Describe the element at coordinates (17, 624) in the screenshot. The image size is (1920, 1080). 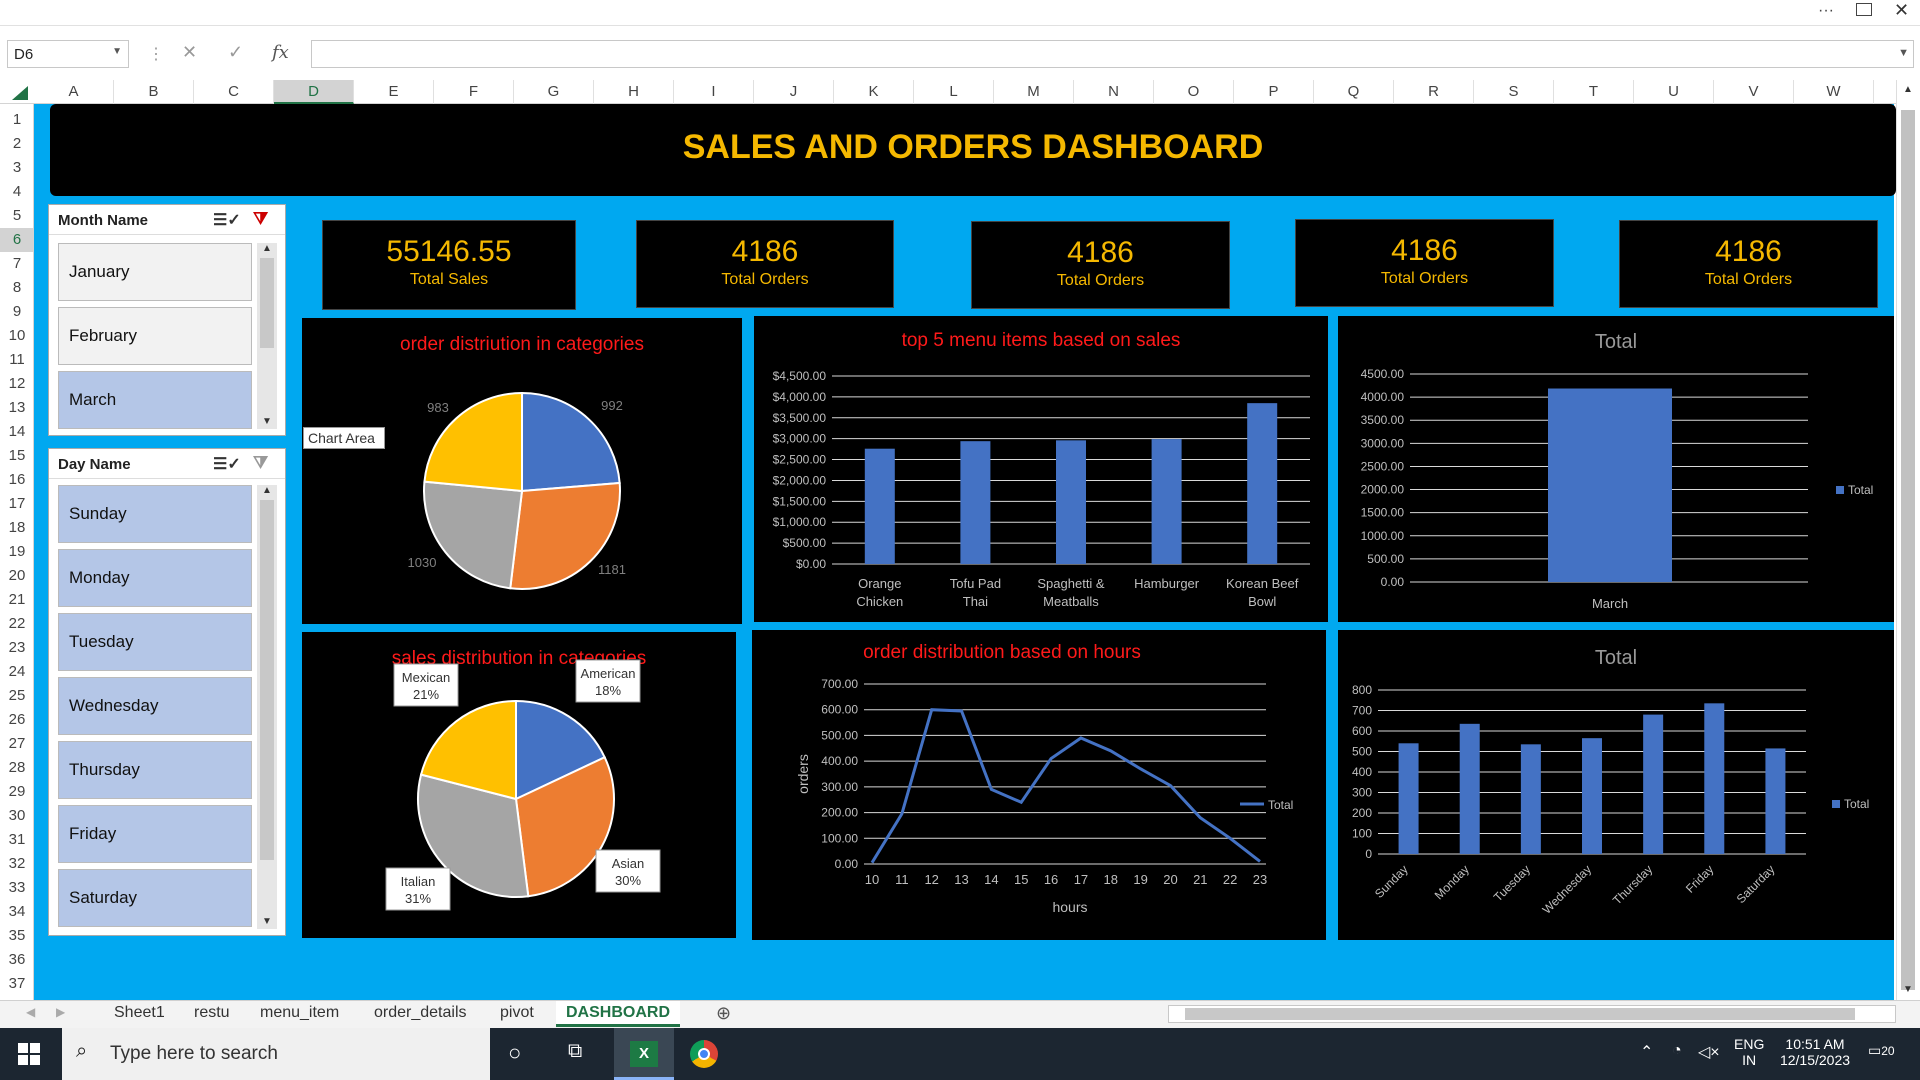
I see `row-header: 22` at that location.